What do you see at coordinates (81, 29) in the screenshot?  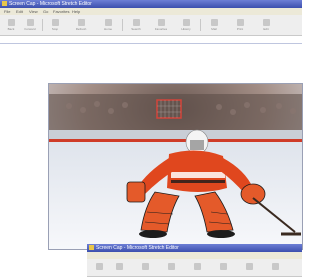 I see `refresh-label: Refresh` at bounding box center [81, 29].